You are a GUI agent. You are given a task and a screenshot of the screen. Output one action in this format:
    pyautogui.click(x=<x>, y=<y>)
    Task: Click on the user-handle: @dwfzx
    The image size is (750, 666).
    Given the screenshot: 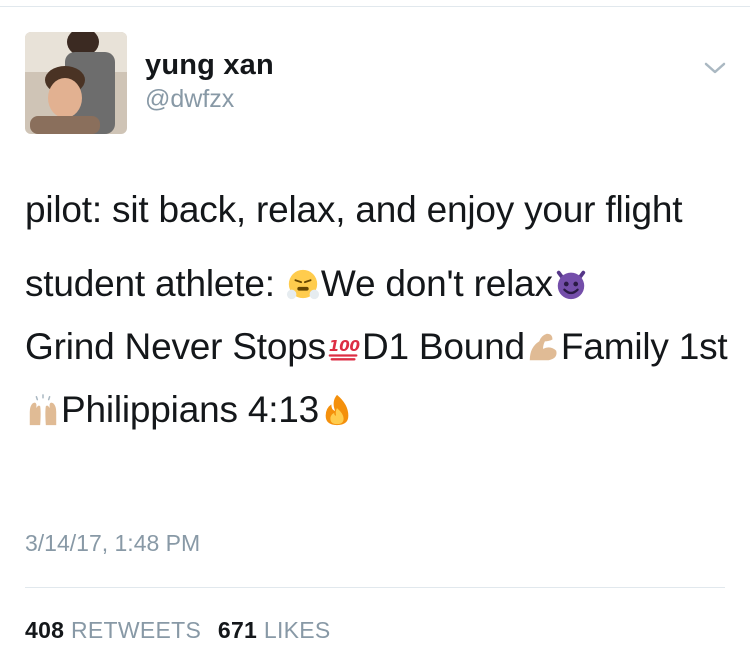 What is the action you would take?
    pyautogui.click(x=209, y=99)
    